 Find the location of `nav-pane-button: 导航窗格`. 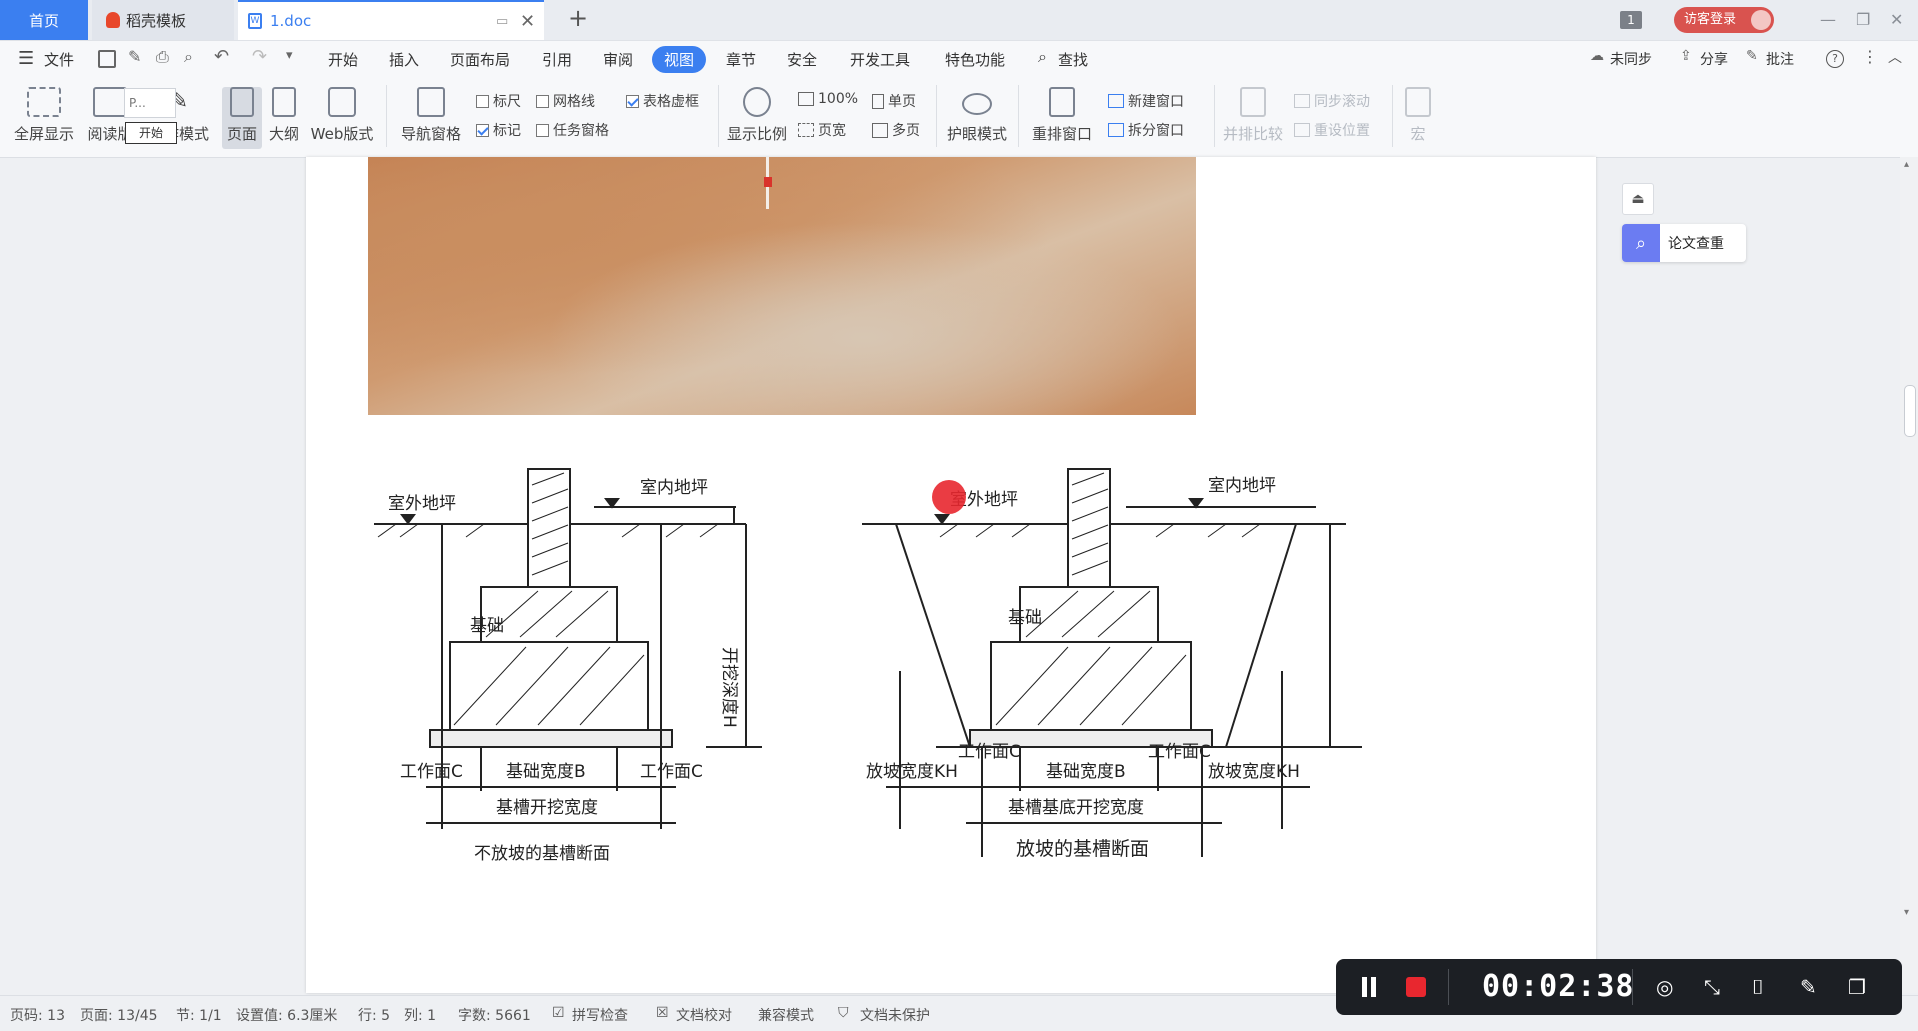

nav-pane-button: 导航窗格 is located at coordinates (431, 115).